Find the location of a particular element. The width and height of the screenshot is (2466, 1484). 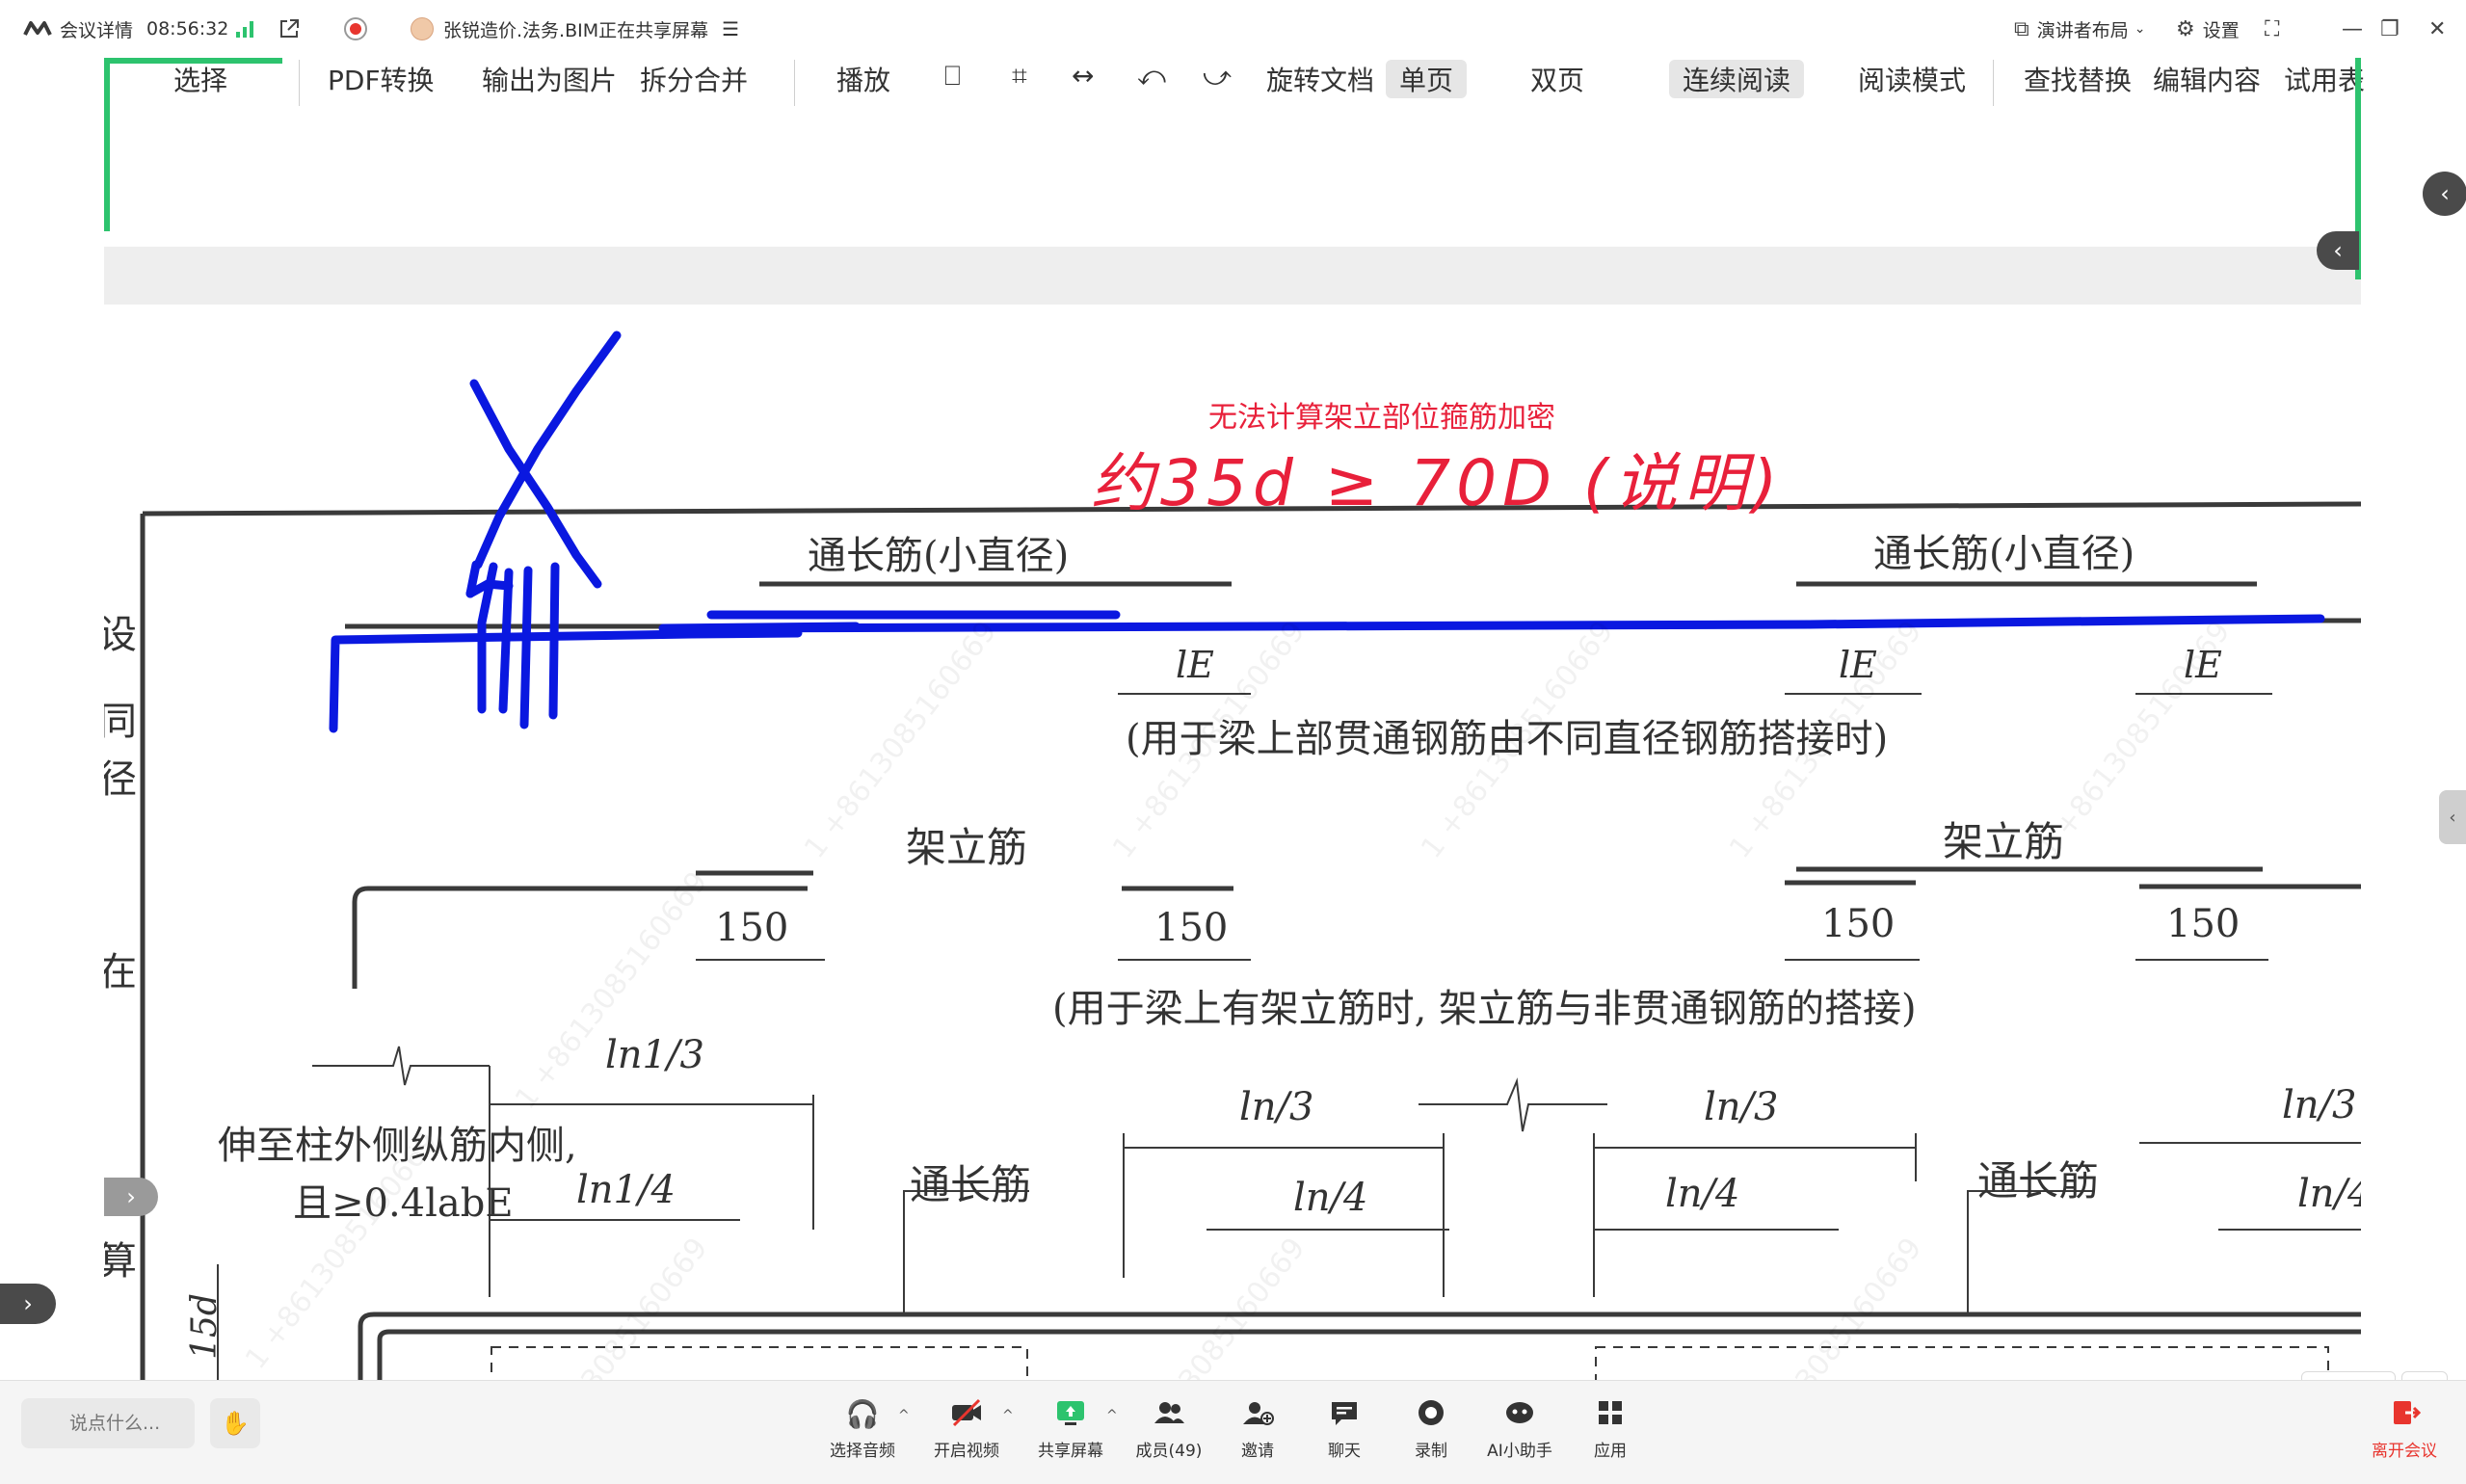

menu-icon: ☰ is located at coordinates (730, 28).